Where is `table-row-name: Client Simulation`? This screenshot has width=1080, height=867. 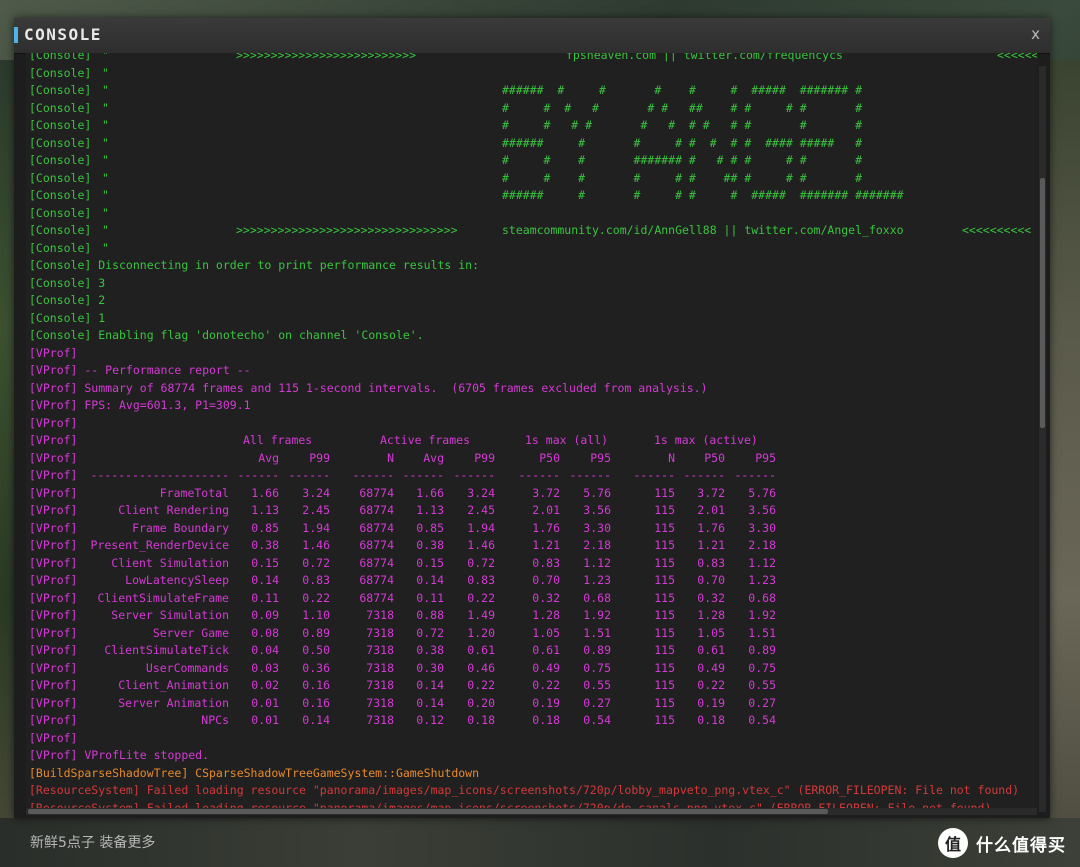 table-row-name: Client Simulation is located at coordinates (170, 562).